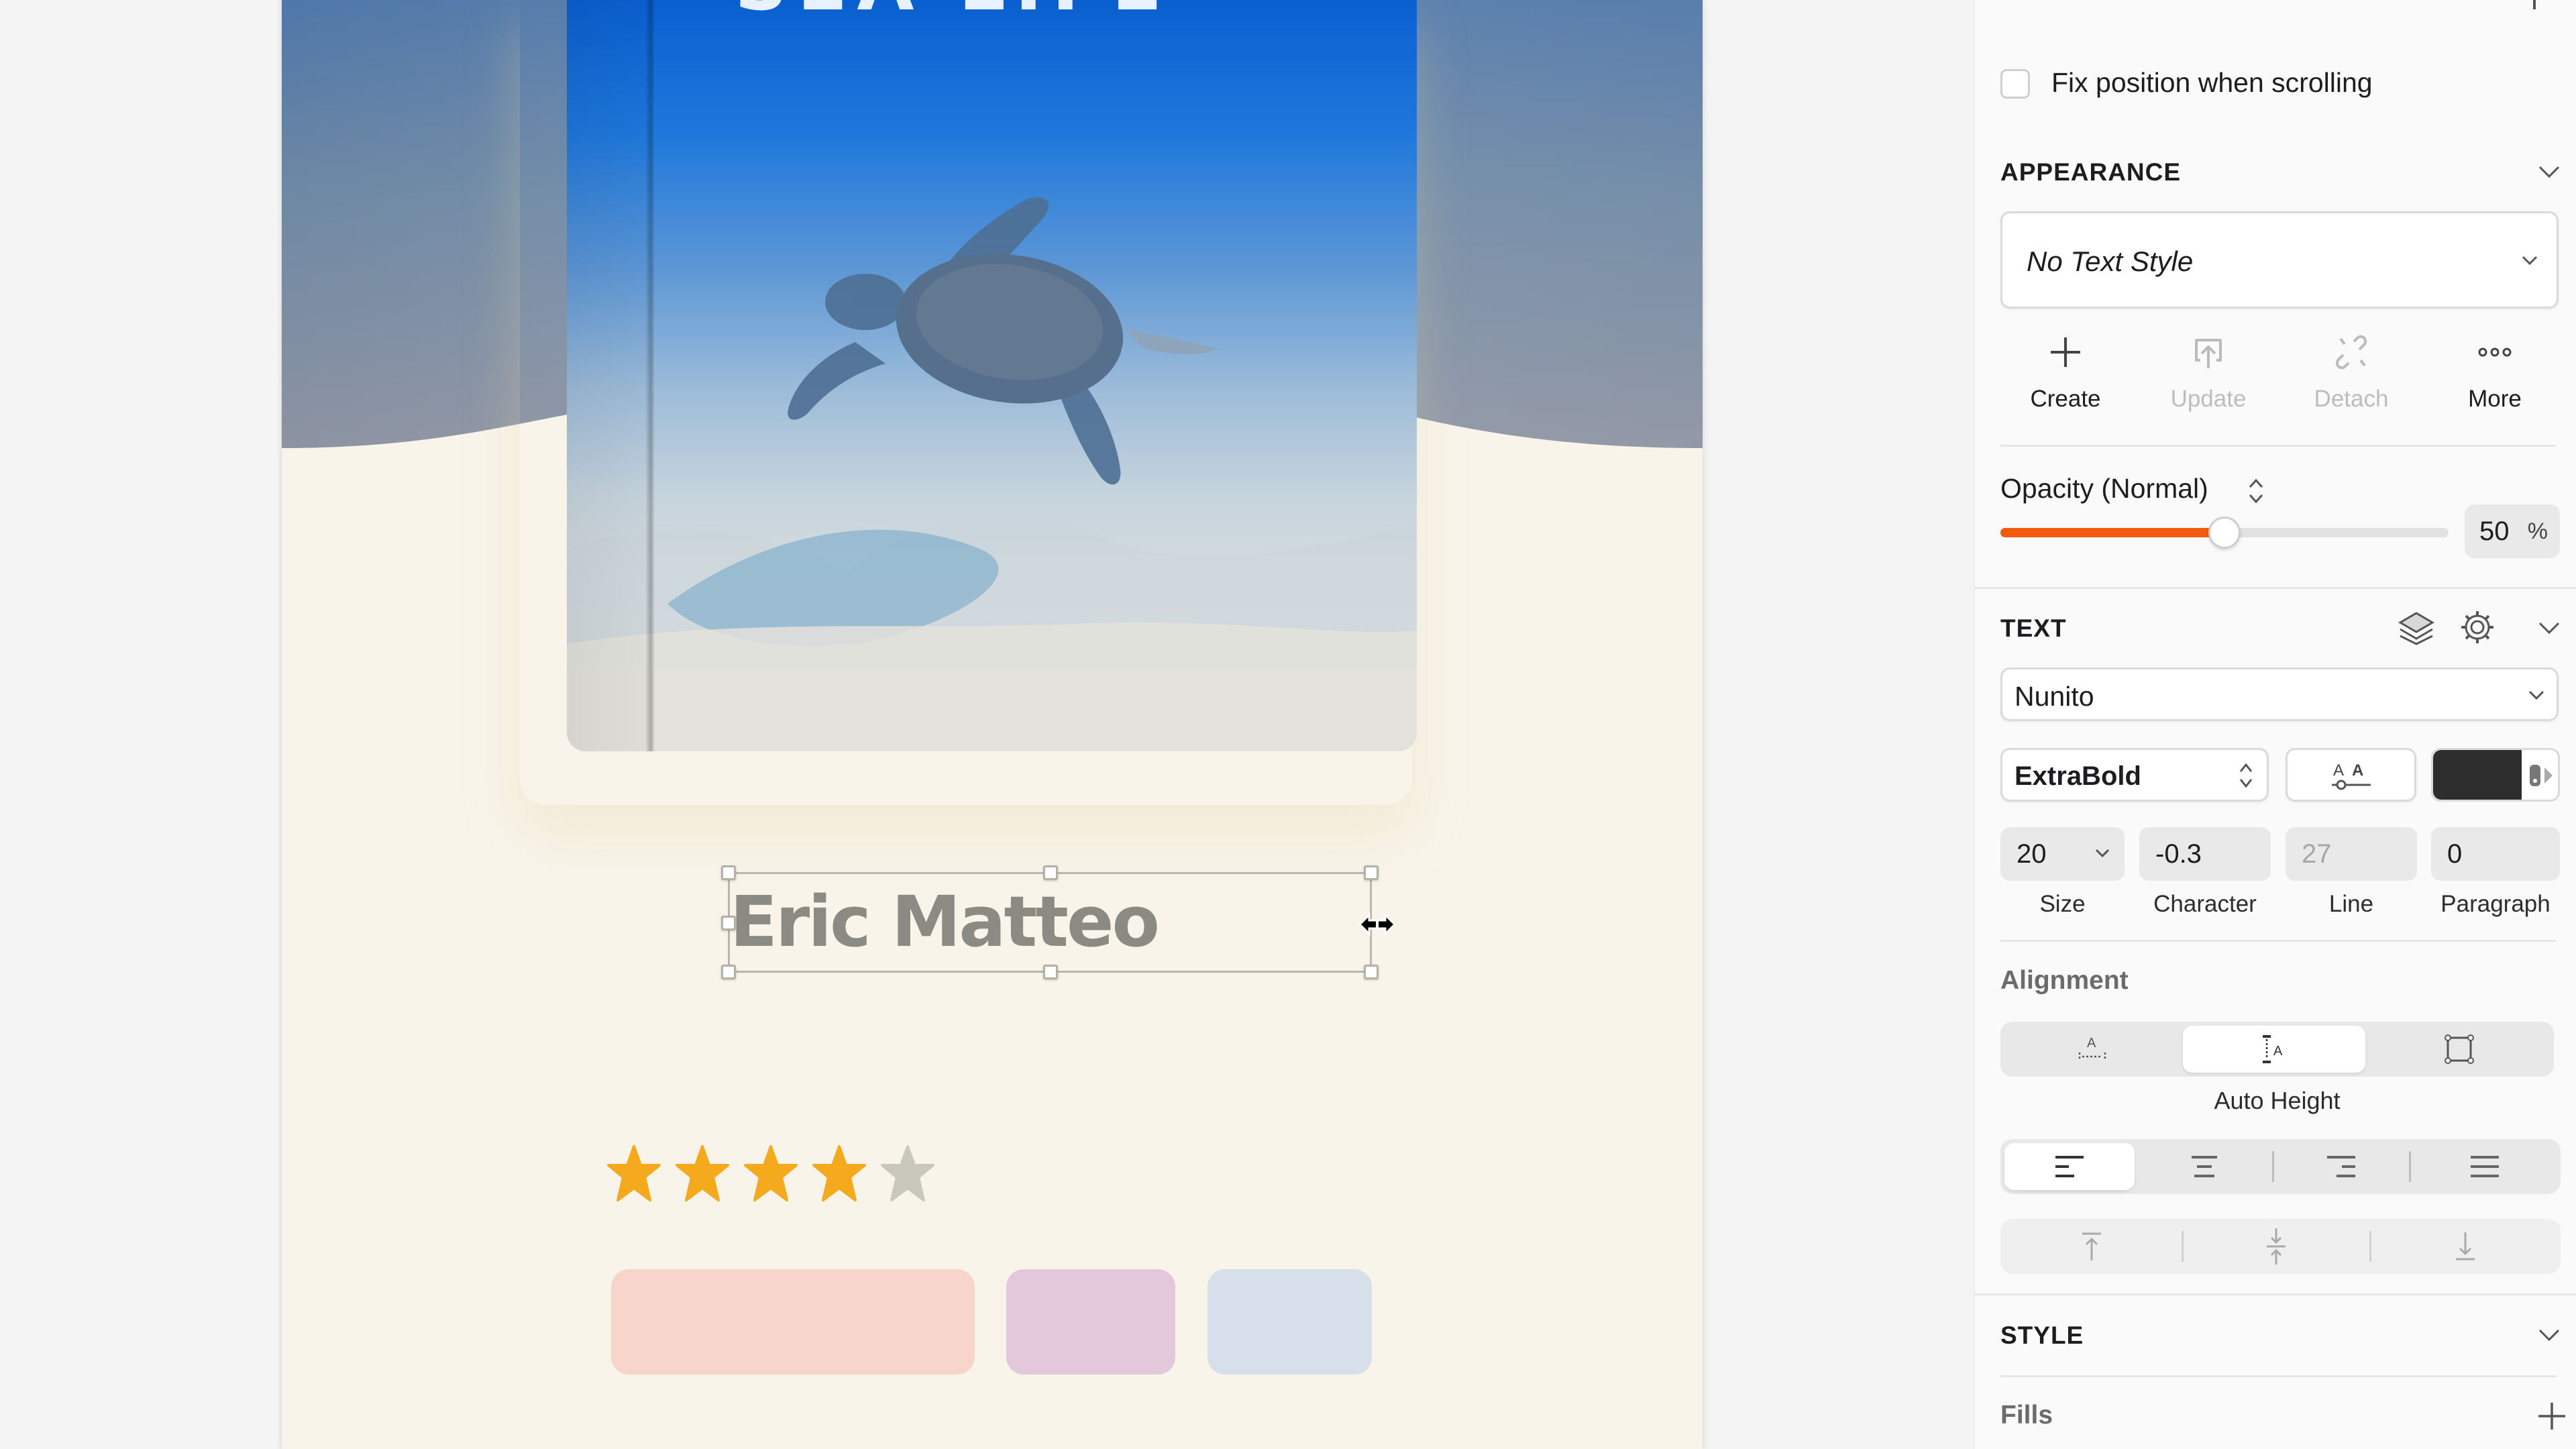 Image resolution: width=2576 pixels, height=1449 pixels. I want to click on paragraph-spacing-value: 0, so click(2455, 854).